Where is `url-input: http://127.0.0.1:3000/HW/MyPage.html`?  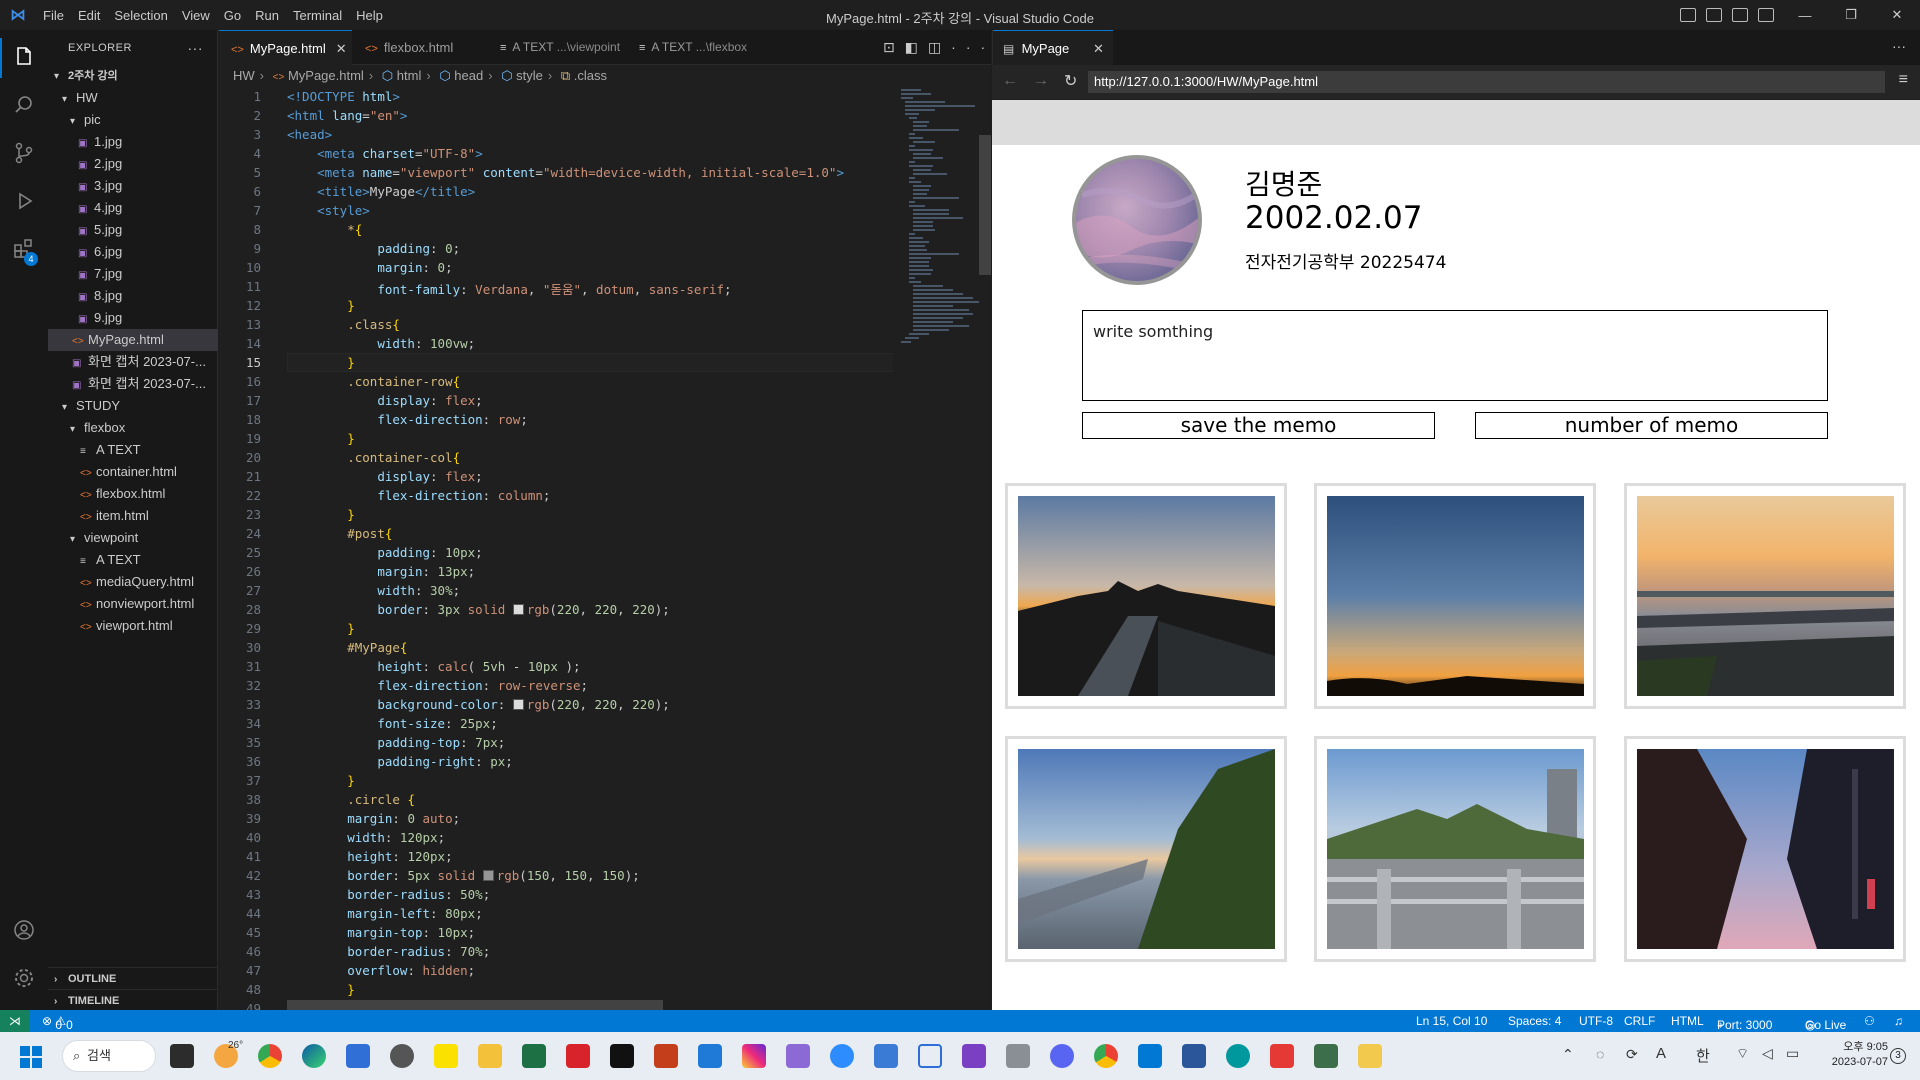 url-input: http://127.0.0.1:3000/HW/MyPage.html is located at coordinates (1486, 82).